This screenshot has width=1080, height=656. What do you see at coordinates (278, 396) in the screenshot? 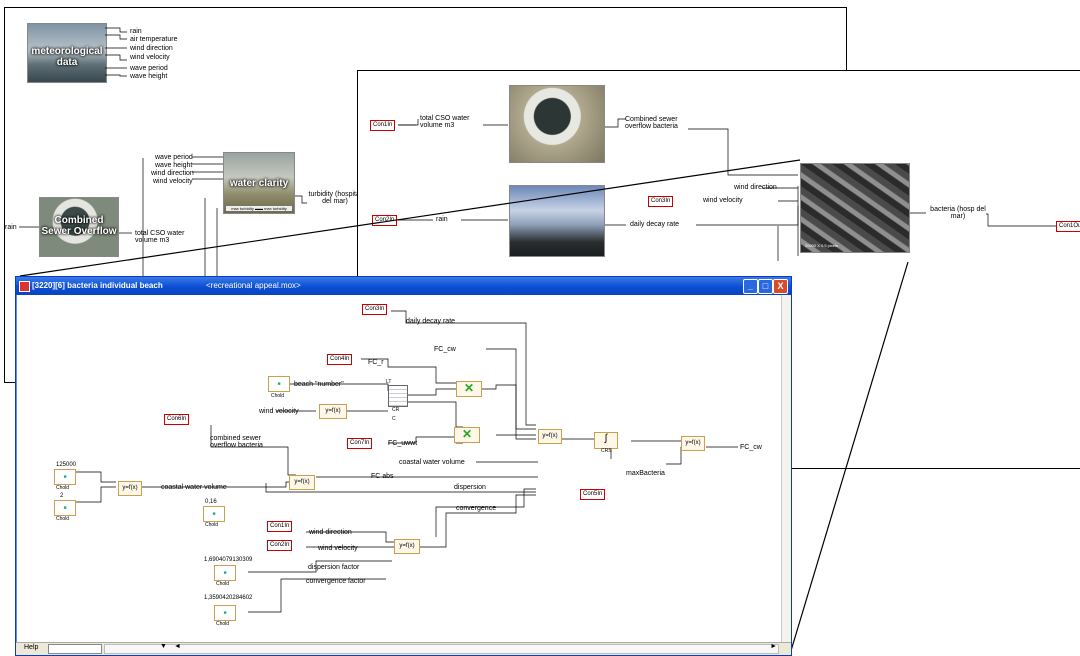
I see `beach-number-constant-label: Chold` at bounding box center [278, 396].